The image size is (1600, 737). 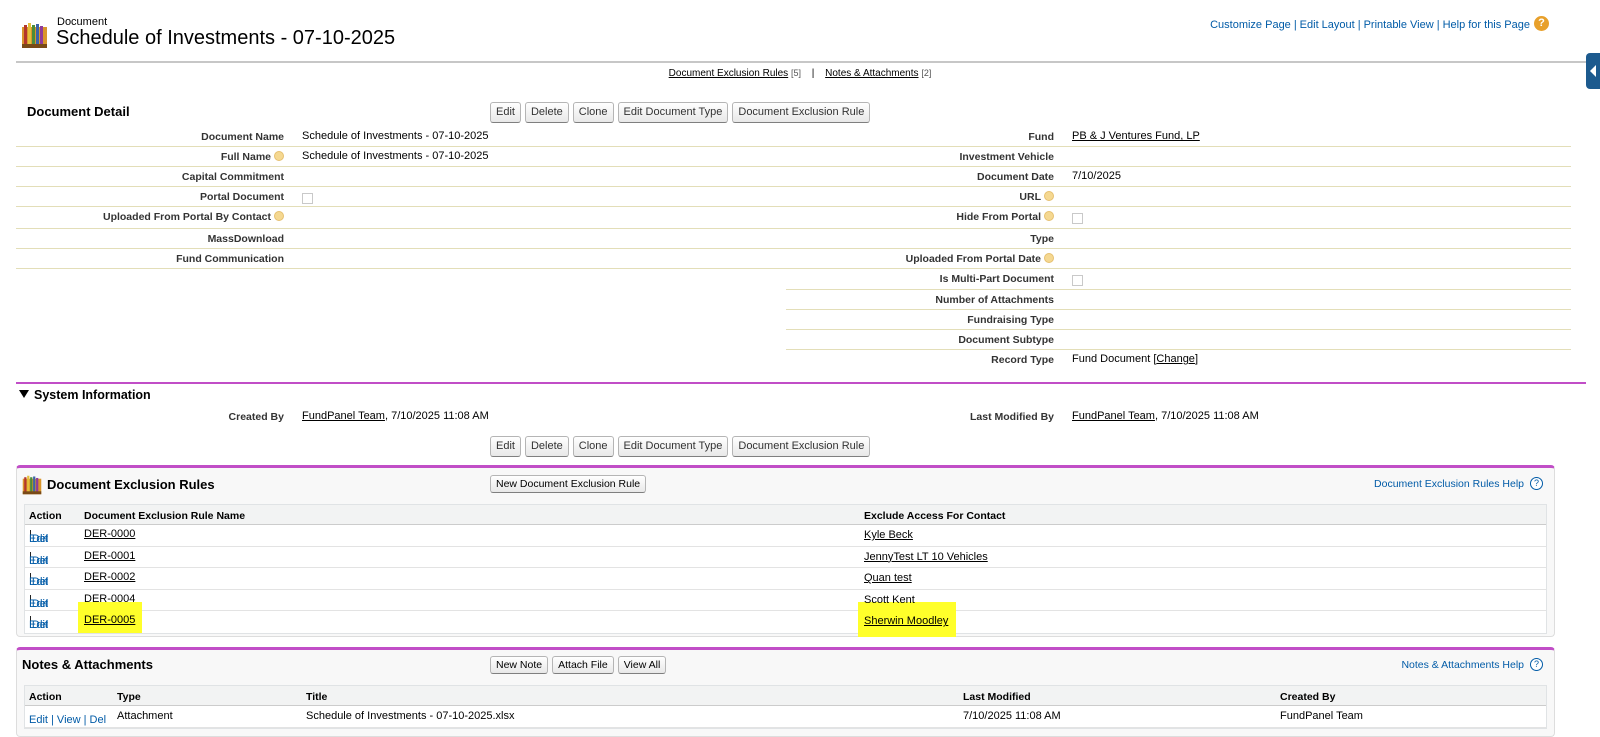 I want to click on field-label: Record Type, so click(x=1022, y=360).